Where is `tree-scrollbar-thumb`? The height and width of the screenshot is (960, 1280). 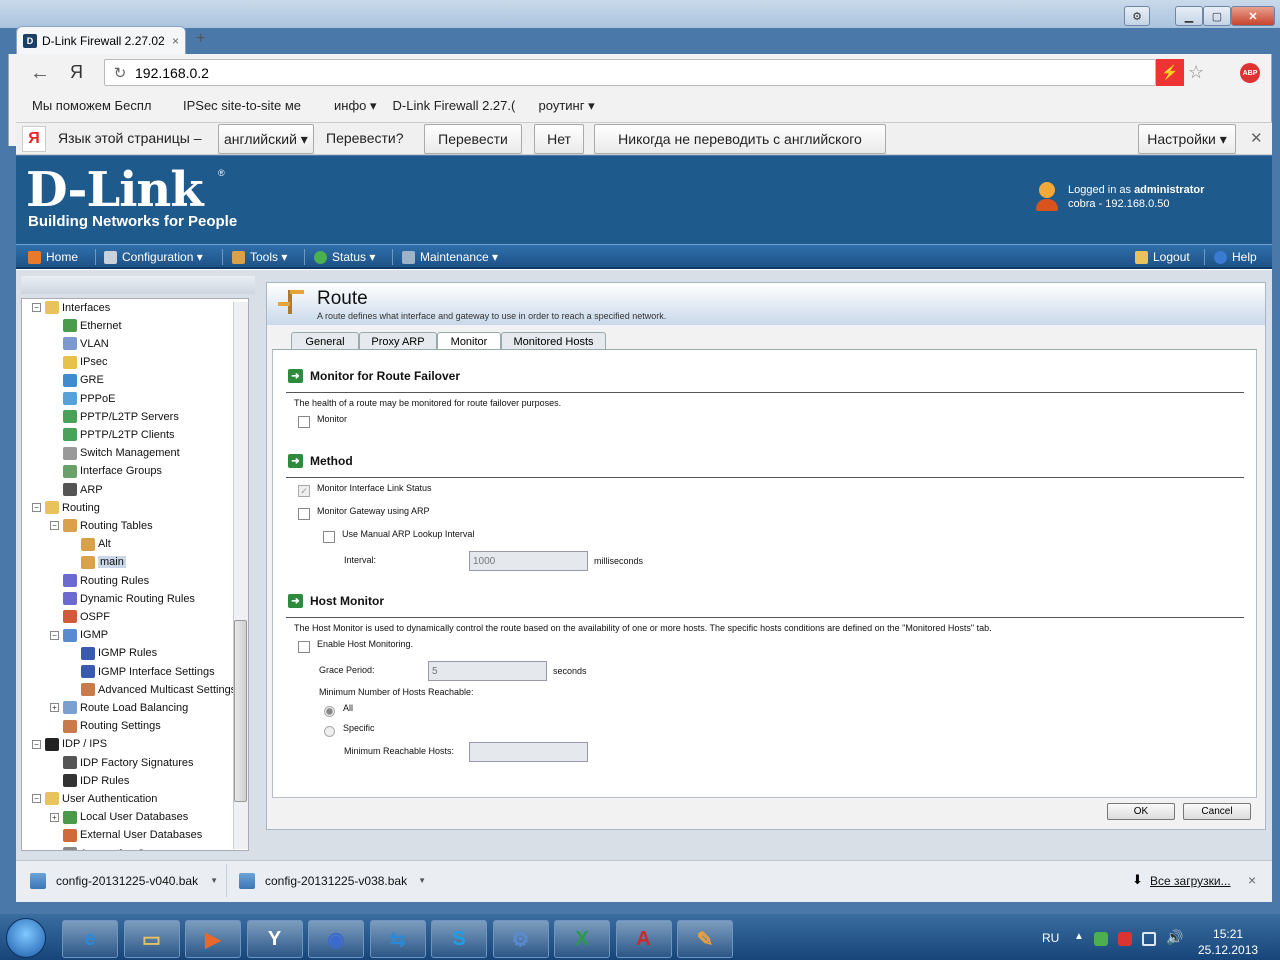 tree-scrollbar-thumb is located at coordinates (240, 711).